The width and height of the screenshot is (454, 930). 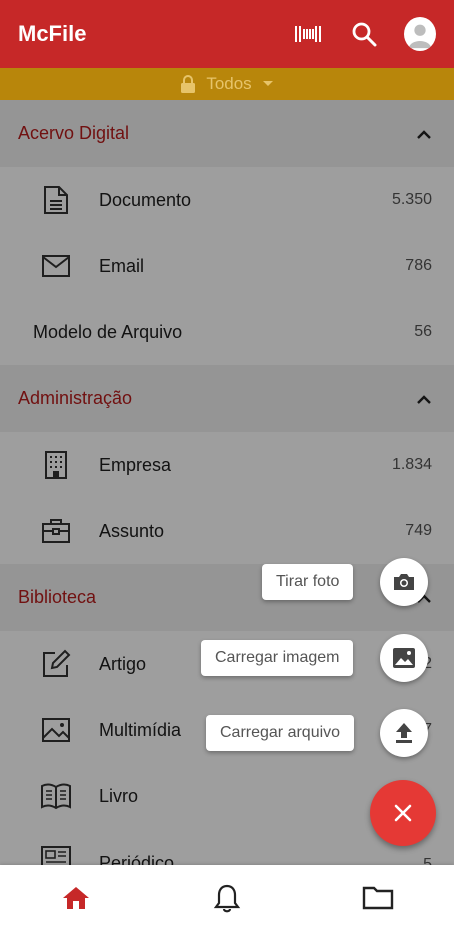 I want to click on upload-file-label: Carregar arquivo, so click(x=280, y=733).